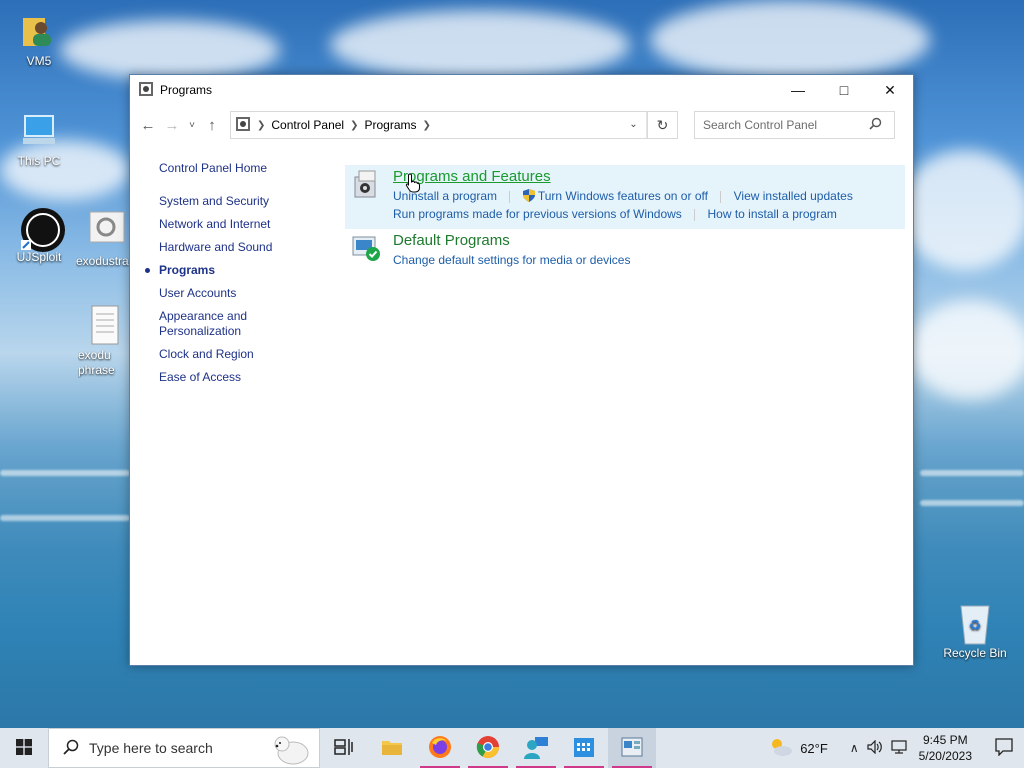 The image size is (1024, 768). I want to click on system-tray: 62°F ∧ 9:45 PM 5/20/2023, so click(896, 748).